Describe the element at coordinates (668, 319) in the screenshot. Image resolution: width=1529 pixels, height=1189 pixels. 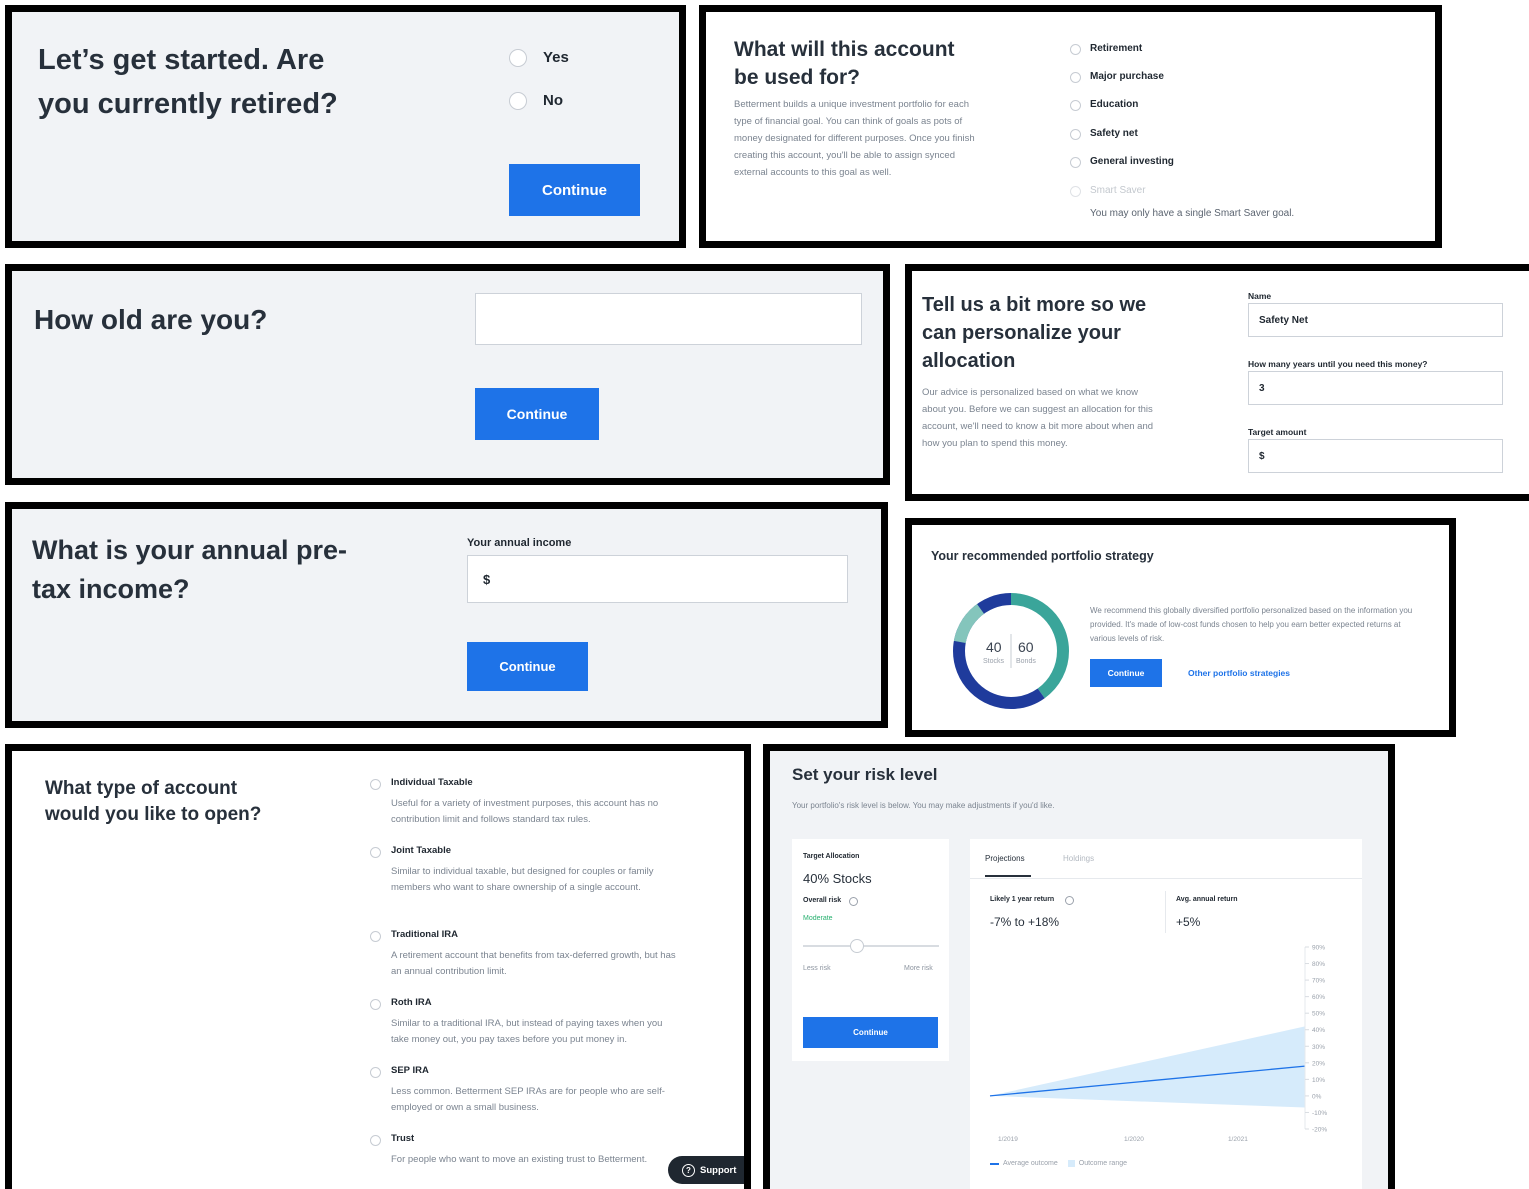
I see `age-input` at that location.